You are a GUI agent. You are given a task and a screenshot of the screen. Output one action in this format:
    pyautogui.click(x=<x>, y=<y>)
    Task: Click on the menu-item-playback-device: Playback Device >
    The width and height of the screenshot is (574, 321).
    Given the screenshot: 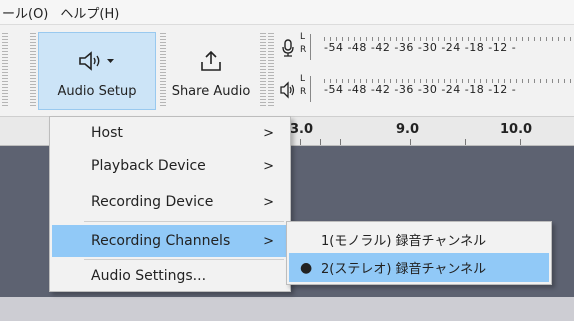 What is the action you would take?
    pyautogui.click(x=170, y=166)
    